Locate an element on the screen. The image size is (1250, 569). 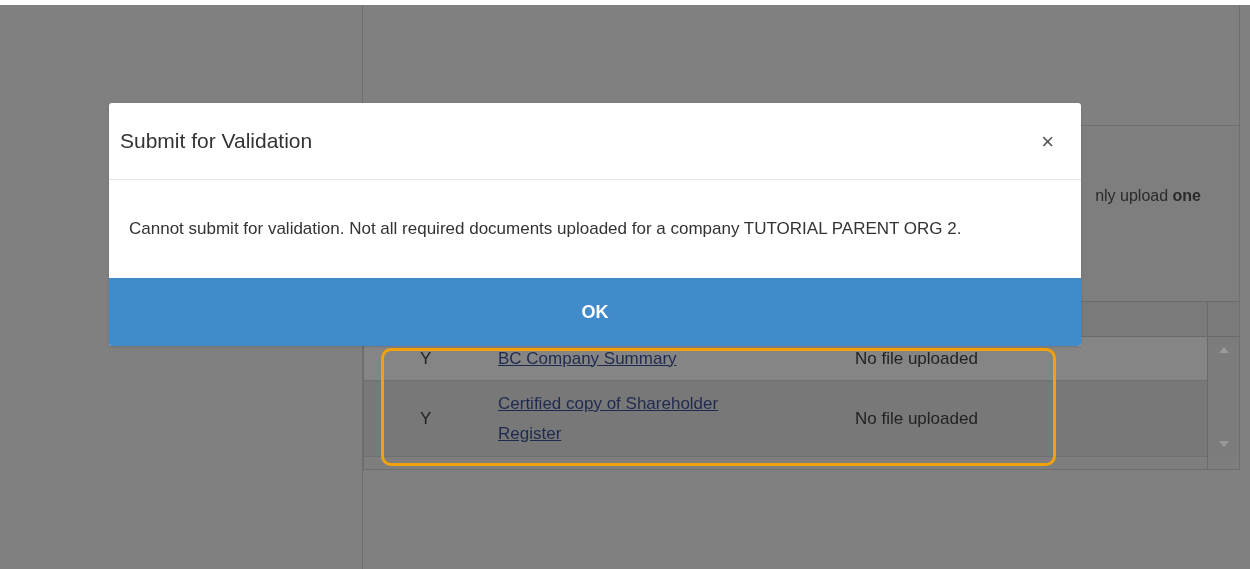
document-link: Certified copy of Shareholder Register is located at coordinates (627, 418).